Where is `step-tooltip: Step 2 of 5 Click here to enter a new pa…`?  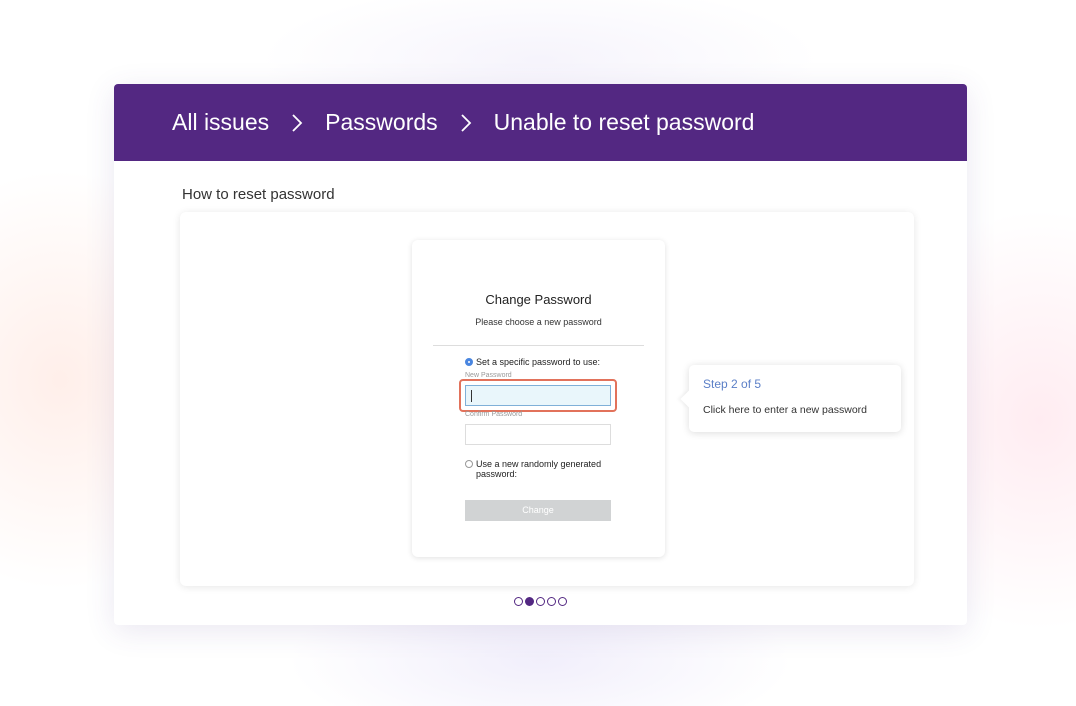 step-tooltip: Step 2 of 5 Click here to enter a new pa… is located at coordinates (795, 398).